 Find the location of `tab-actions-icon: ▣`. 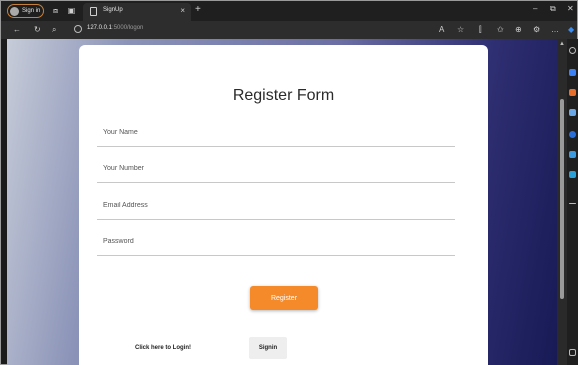

tab-actions-icon: ▣ is located at coordinates (71, 10).